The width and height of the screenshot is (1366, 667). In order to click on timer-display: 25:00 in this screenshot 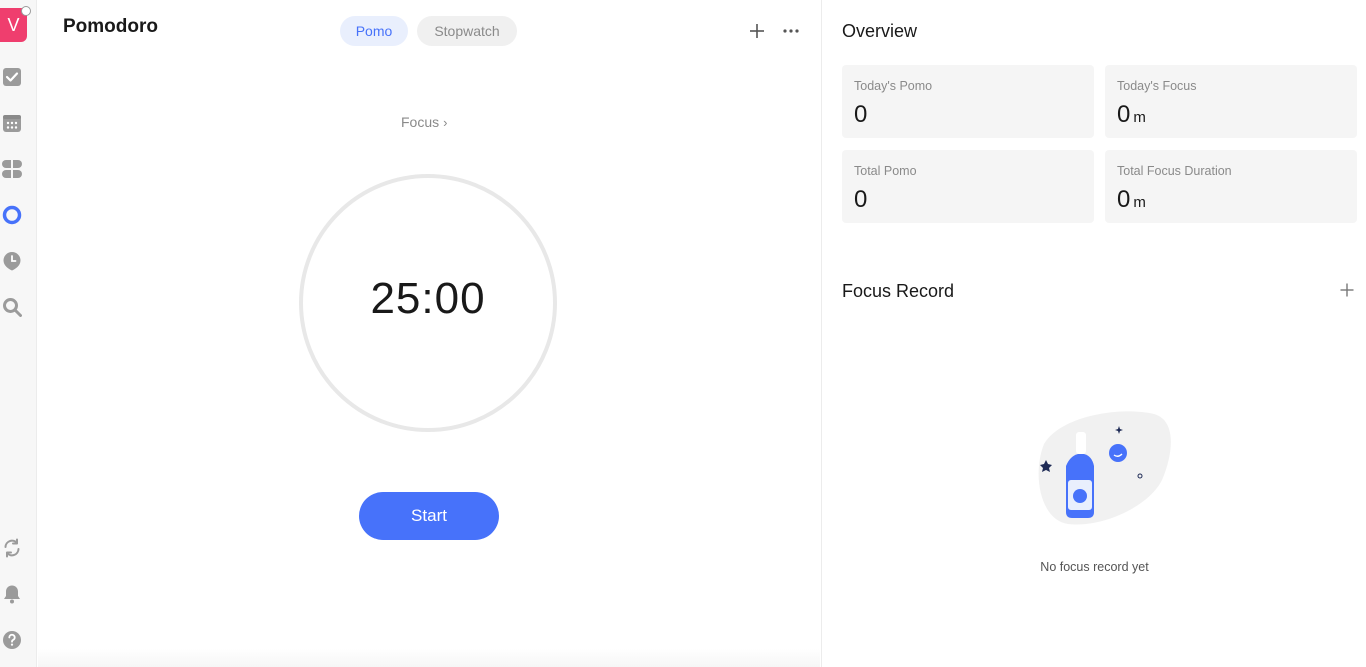, I will do `click(428, 298)`.